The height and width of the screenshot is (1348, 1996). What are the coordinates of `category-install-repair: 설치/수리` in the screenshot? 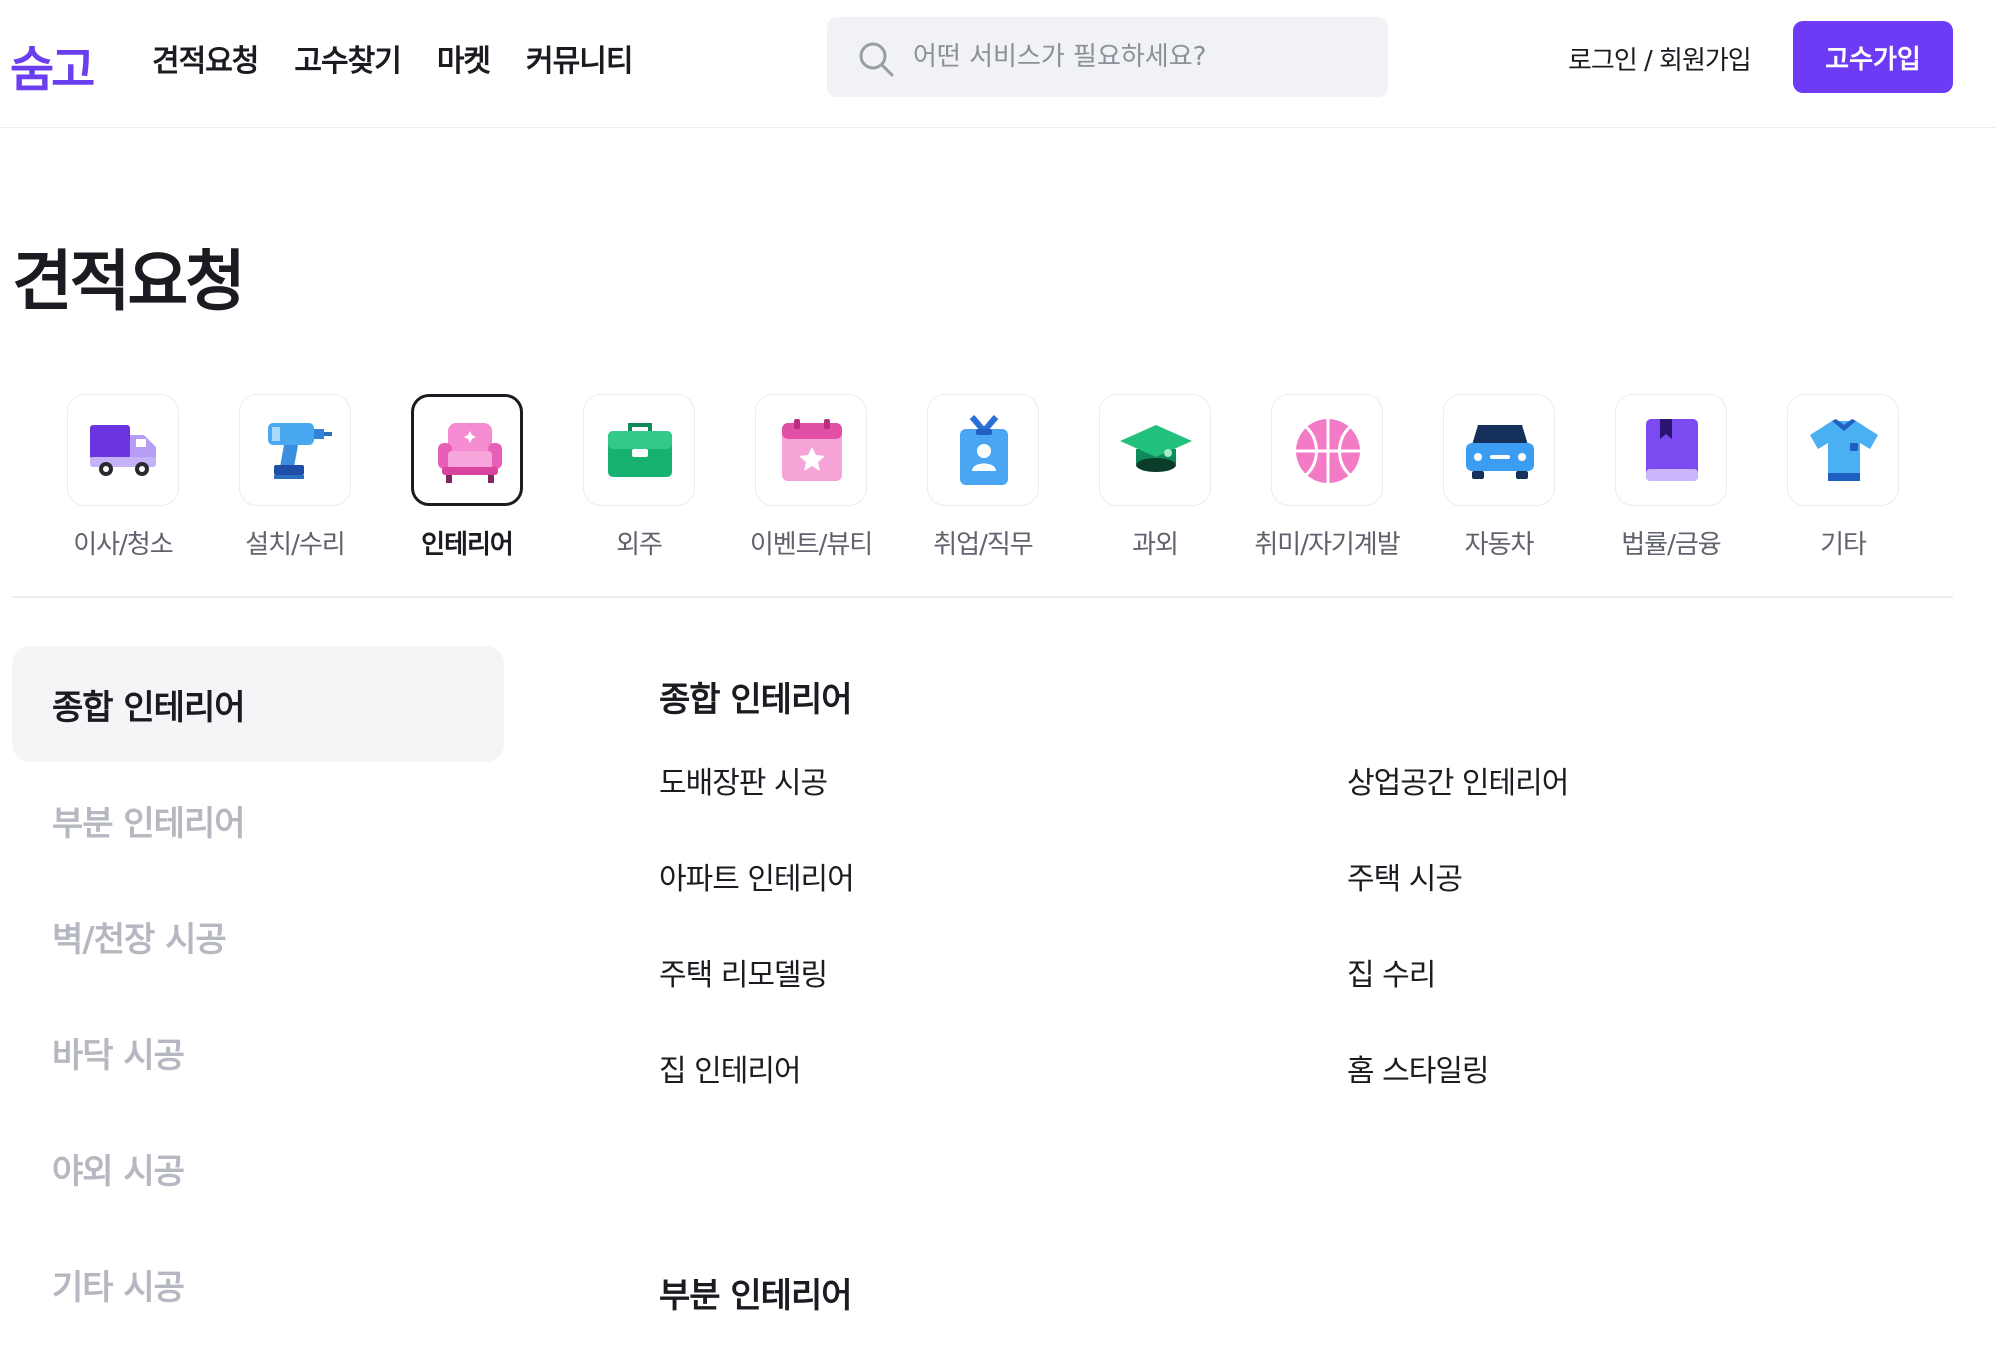 It's located at (299, 477).